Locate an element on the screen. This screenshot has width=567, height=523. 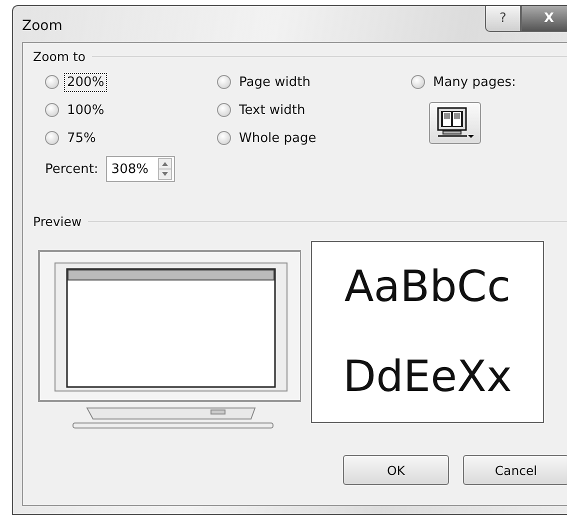
percent-label: Percent: is located at coordinates (71, 169).